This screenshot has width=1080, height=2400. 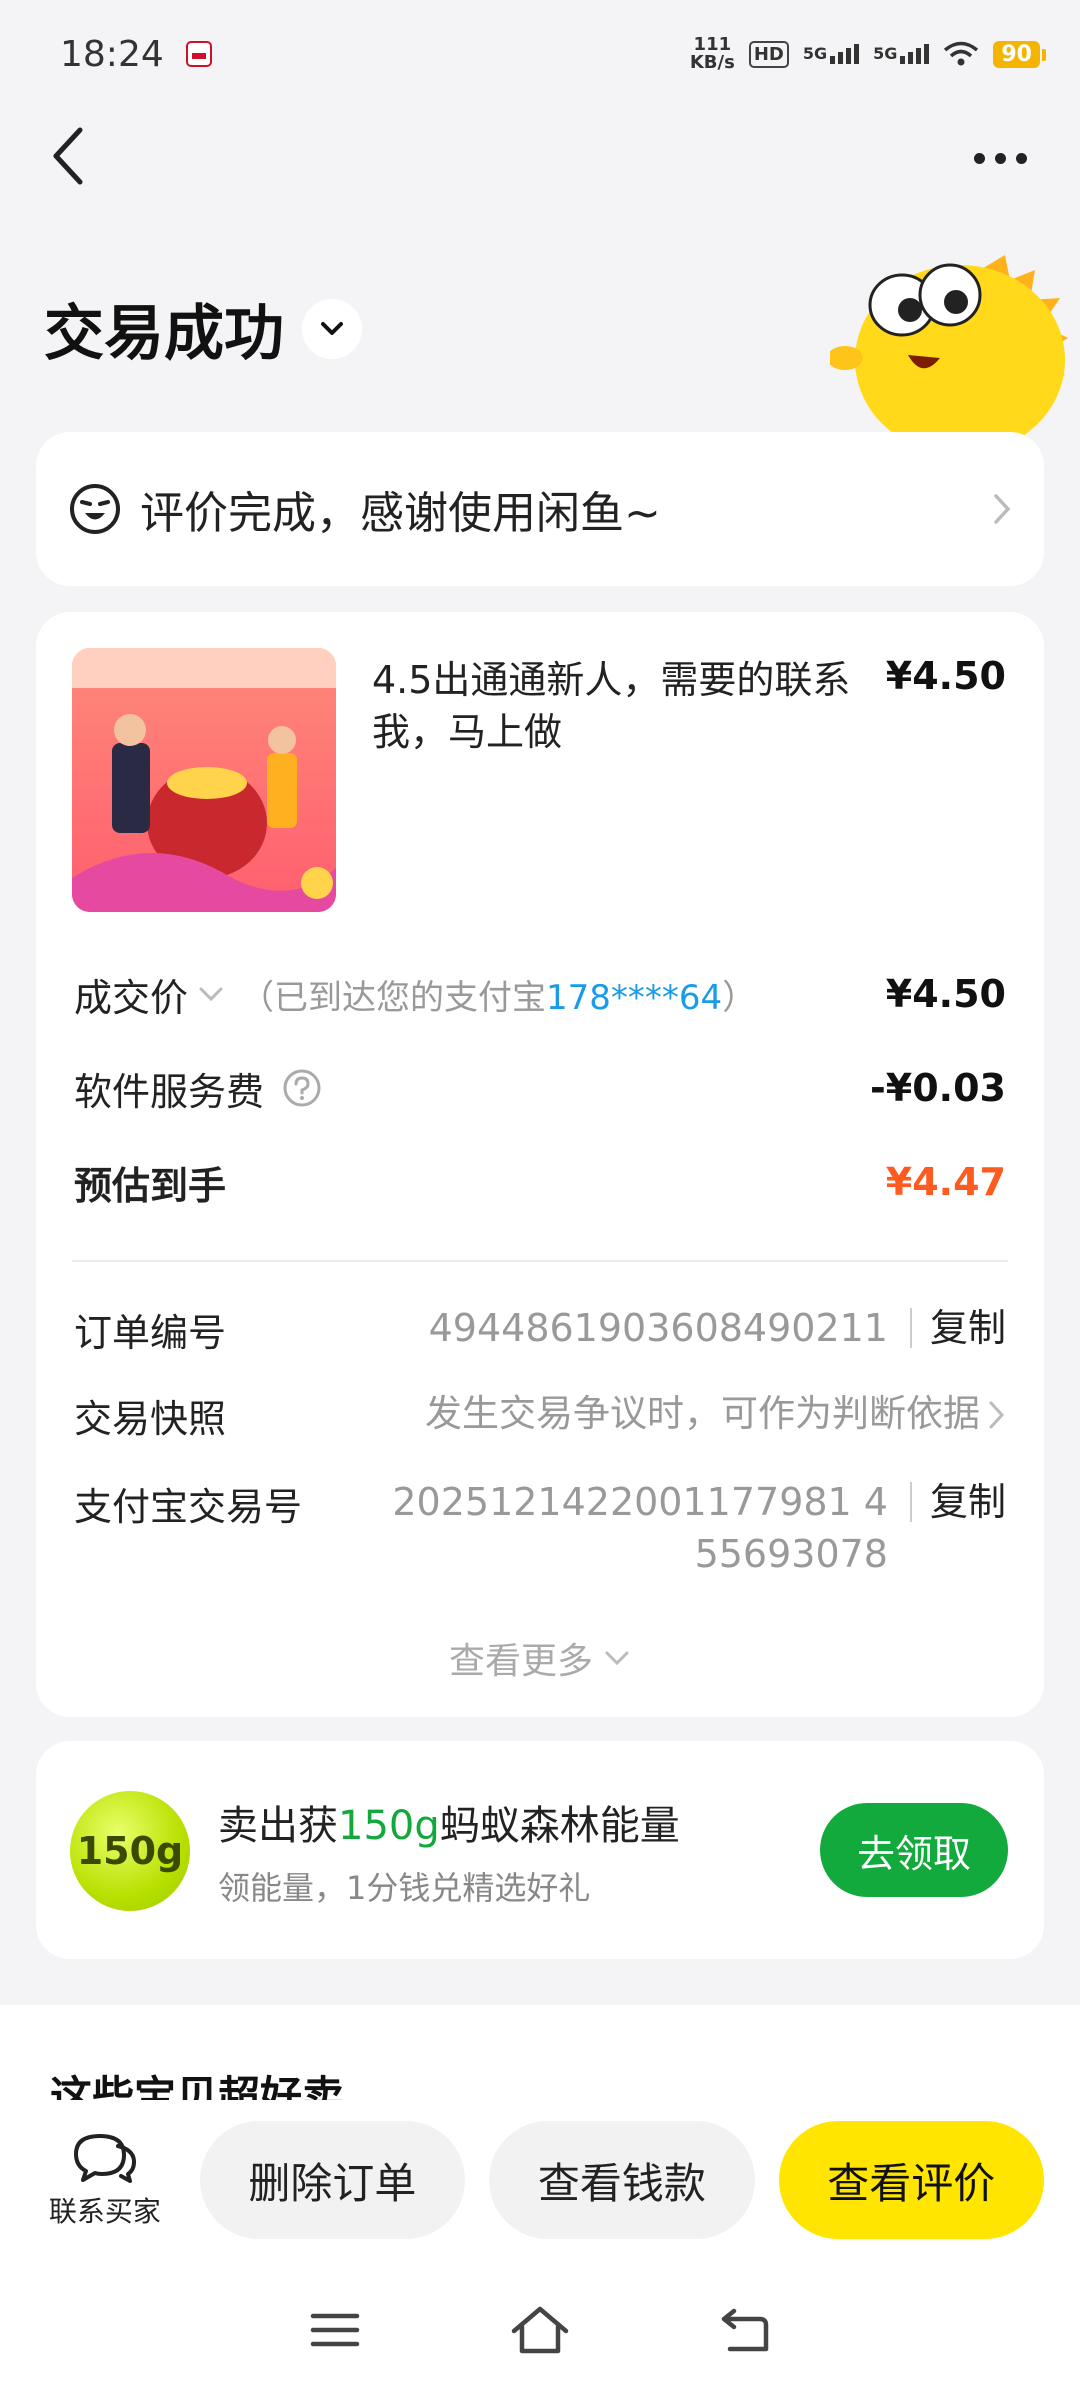 I want to click on deal-price-row: 成交价 （已到达您的支付宝178****64） ¥4.50, so click(x=540, y=994).